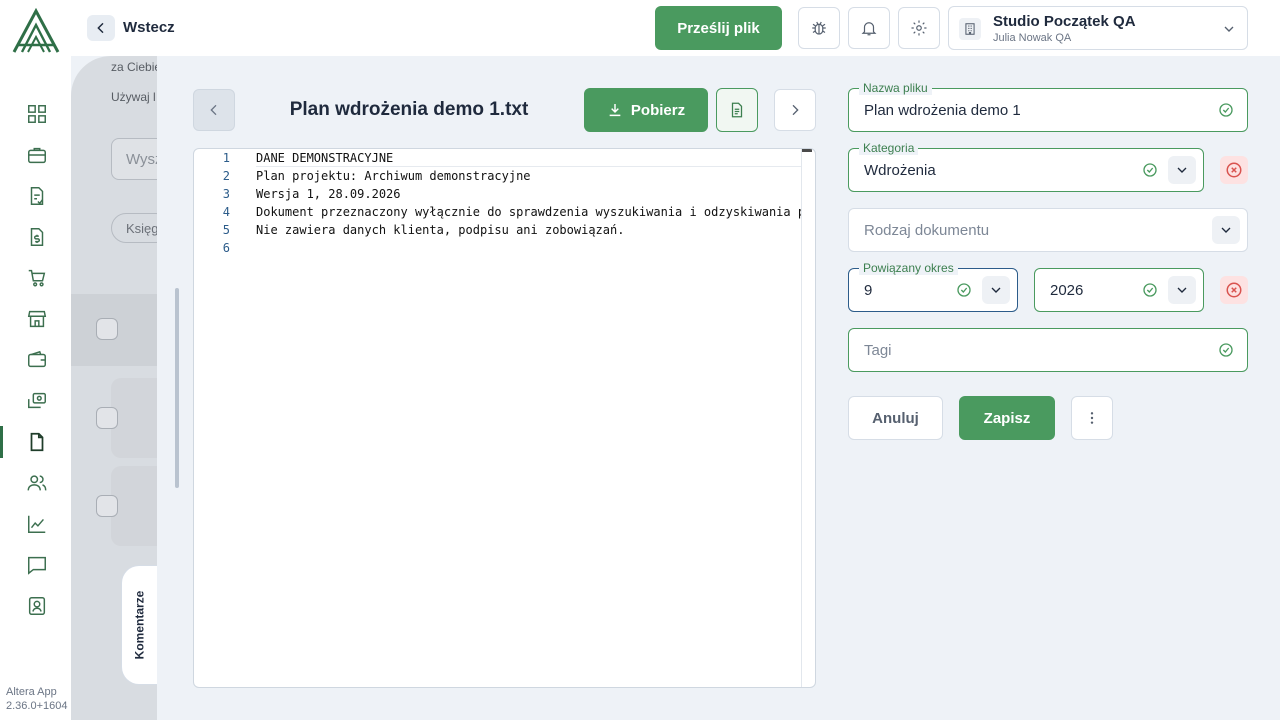 The image size is (1280, 720). I want to click on file-name-label: Nazwa pliku, so click(895, 88).